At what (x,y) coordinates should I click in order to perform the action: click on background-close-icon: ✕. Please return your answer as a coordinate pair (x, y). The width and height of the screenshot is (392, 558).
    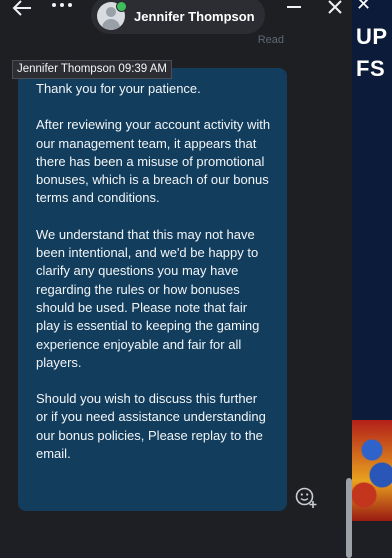
    Looking at the image, I should click on (363, 7).